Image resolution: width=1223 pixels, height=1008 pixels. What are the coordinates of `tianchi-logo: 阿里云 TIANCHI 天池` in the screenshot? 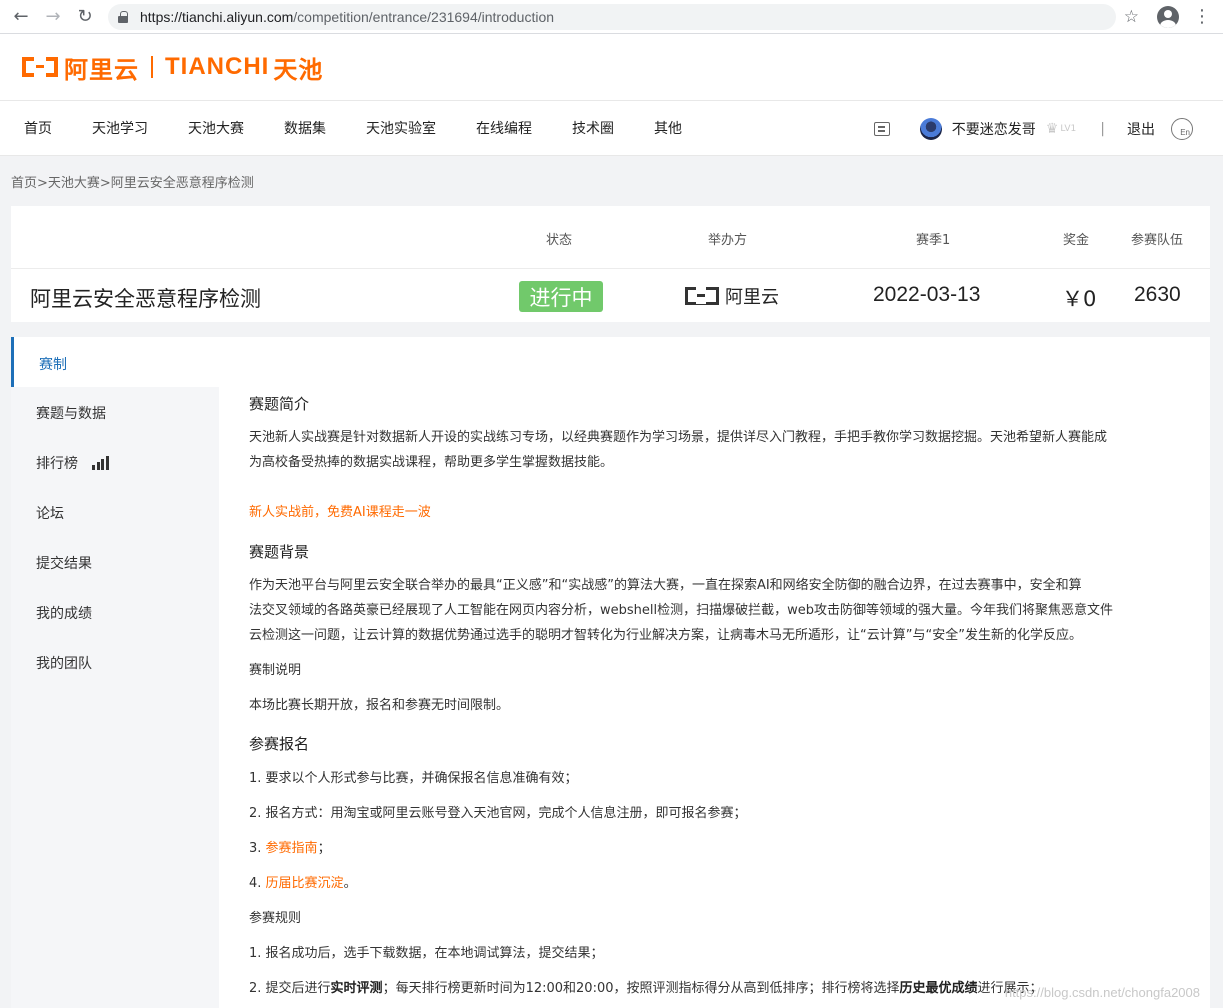 It's located at (172, 67).